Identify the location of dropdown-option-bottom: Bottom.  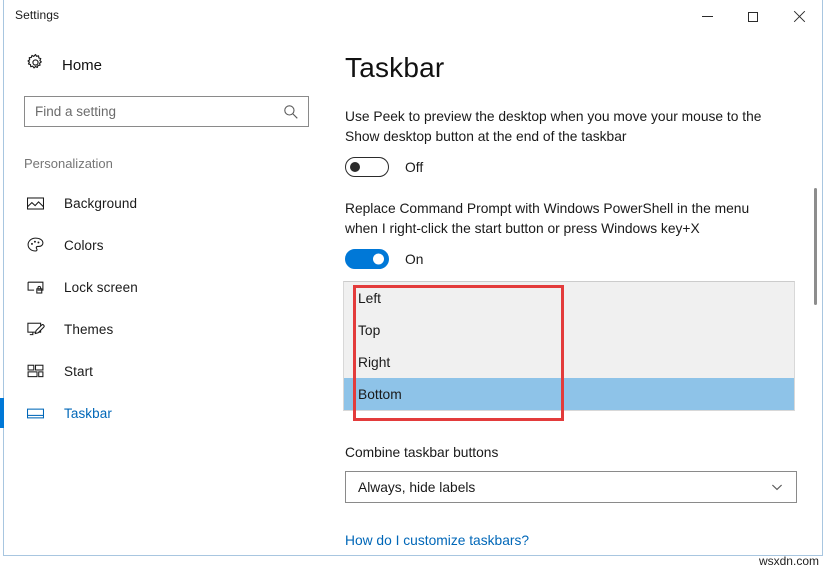
(569, 394).